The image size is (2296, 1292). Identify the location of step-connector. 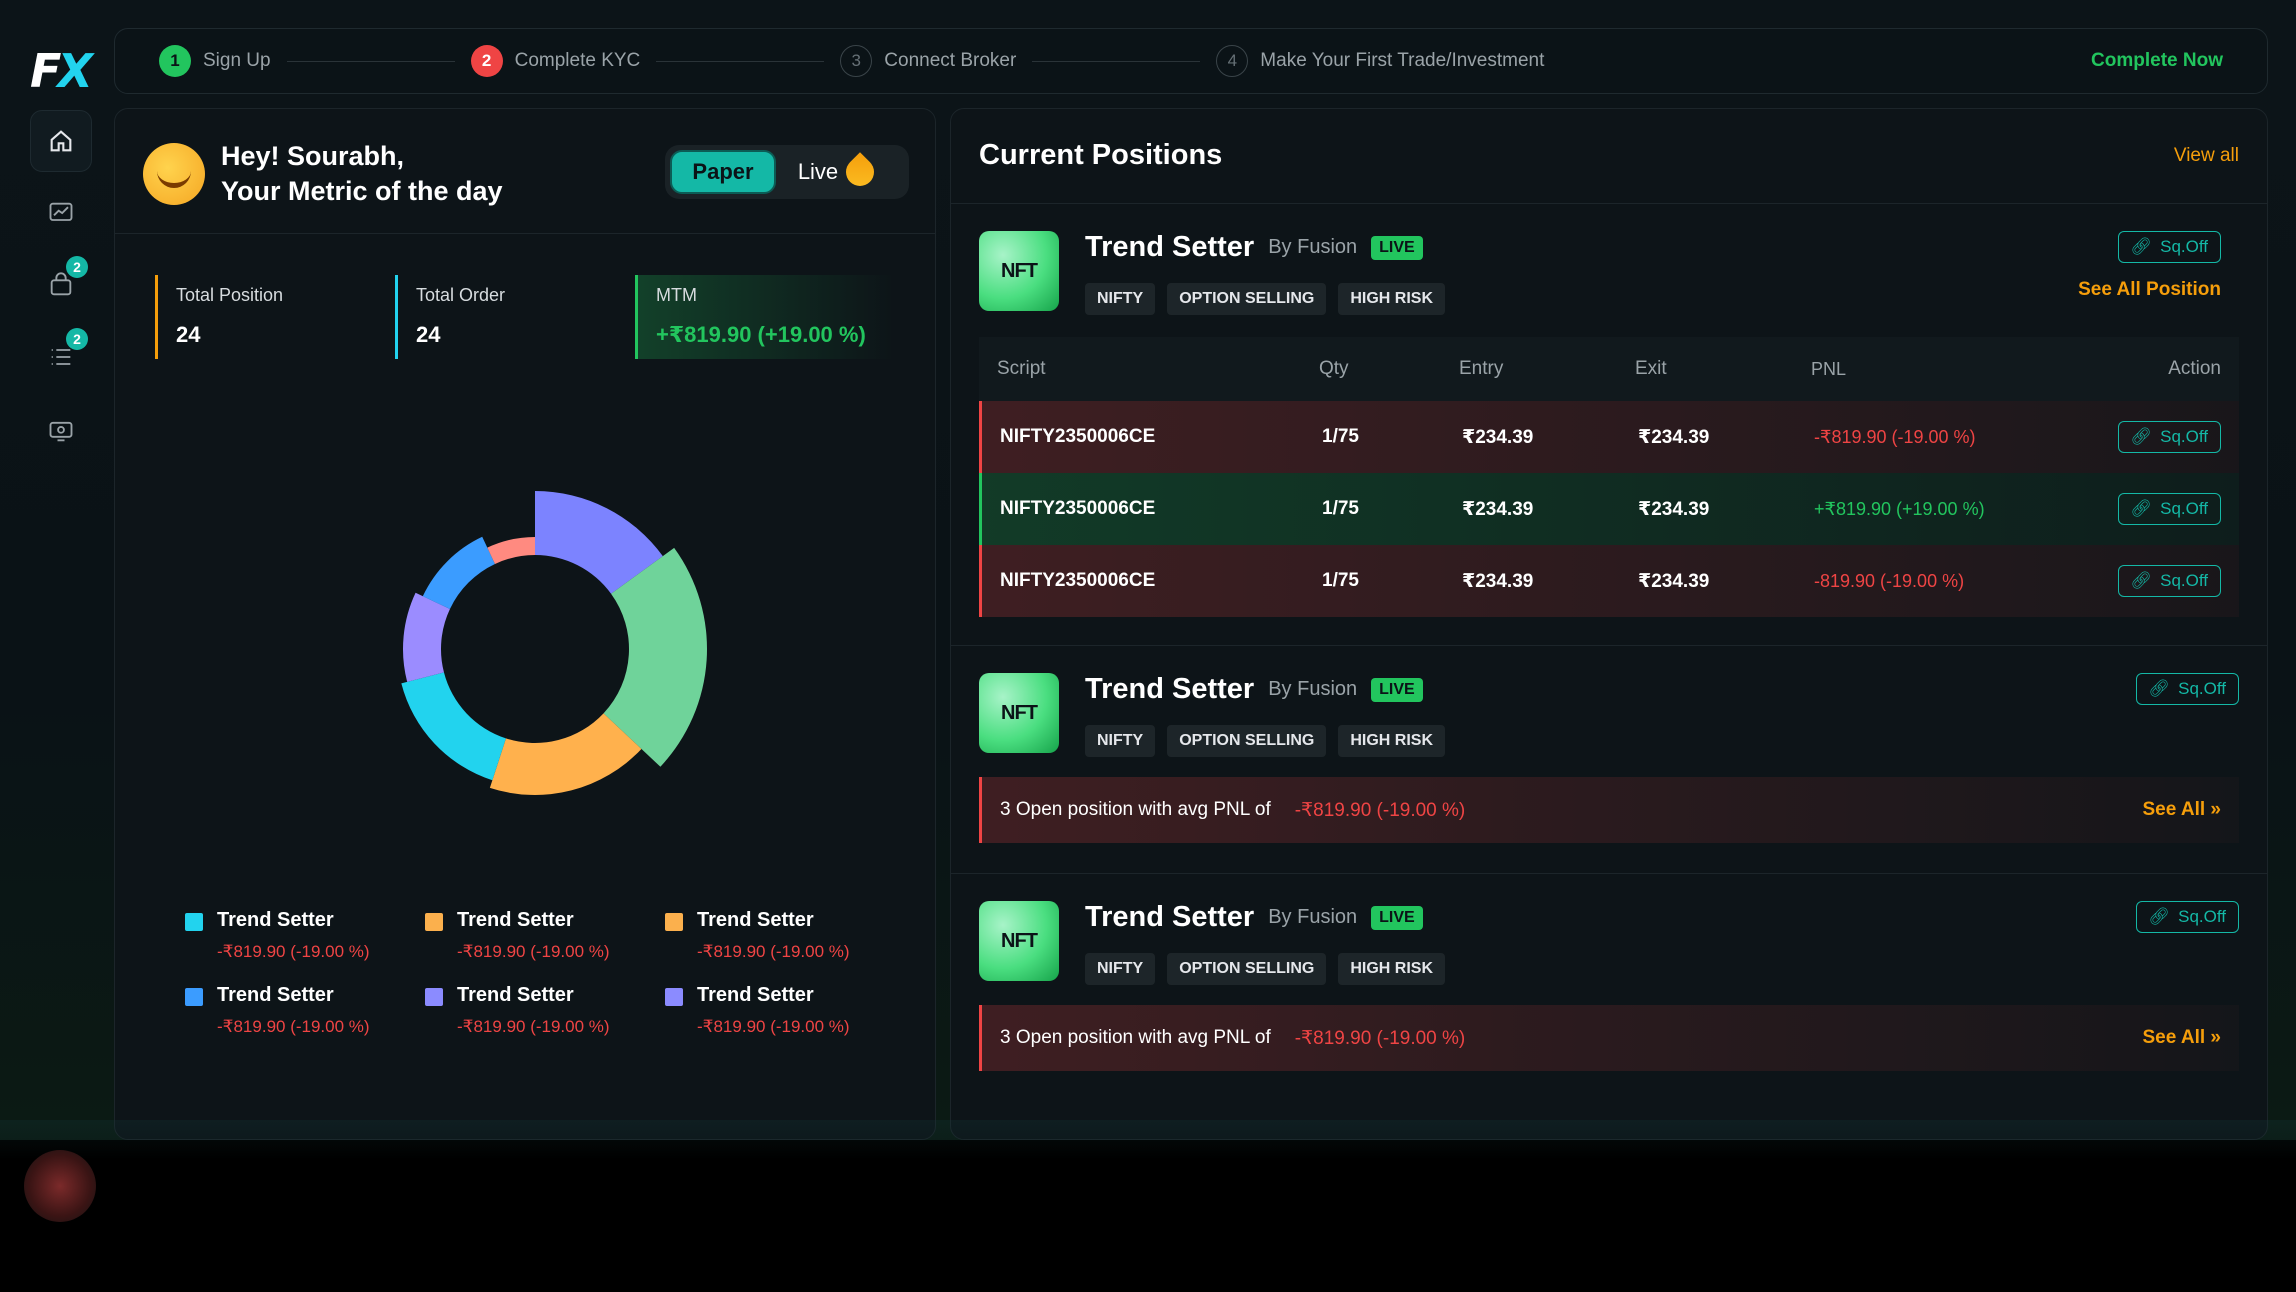
(740, 61).